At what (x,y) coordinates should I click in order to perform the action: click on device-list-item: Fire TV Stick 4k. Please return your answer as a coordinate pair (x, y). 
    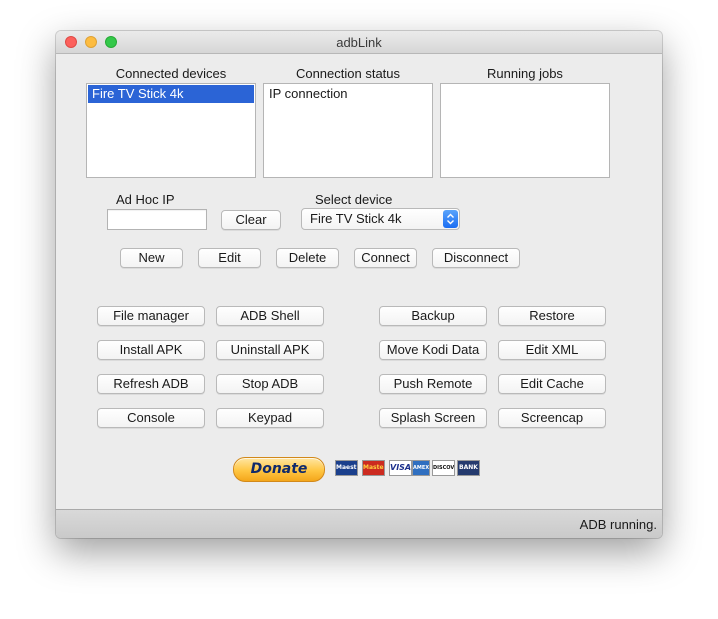
    Looking at the image, I should click on (171, 94).